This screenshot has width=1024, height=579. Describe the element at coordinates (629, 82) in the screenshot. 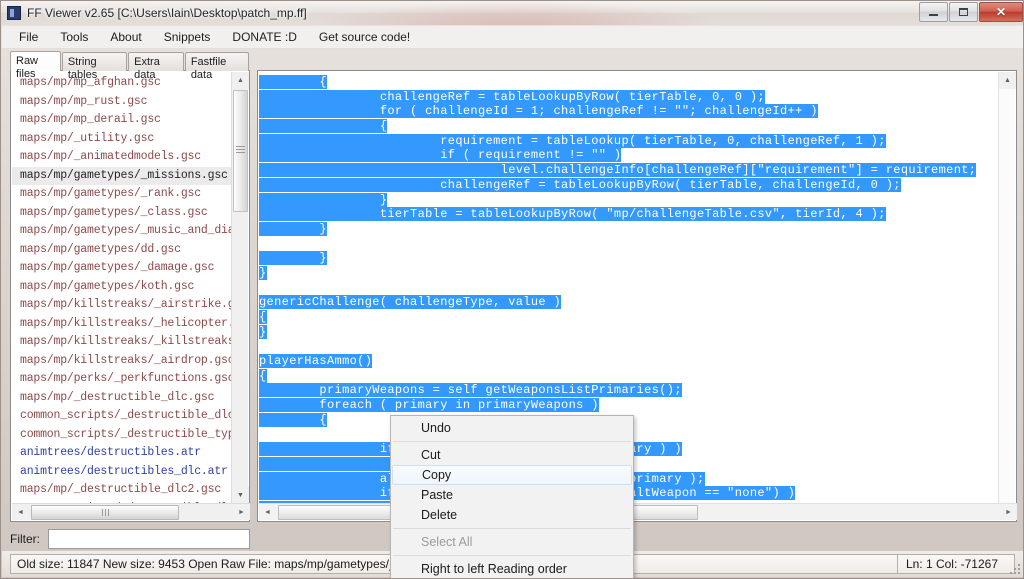

I see `code-line: {` at that location.